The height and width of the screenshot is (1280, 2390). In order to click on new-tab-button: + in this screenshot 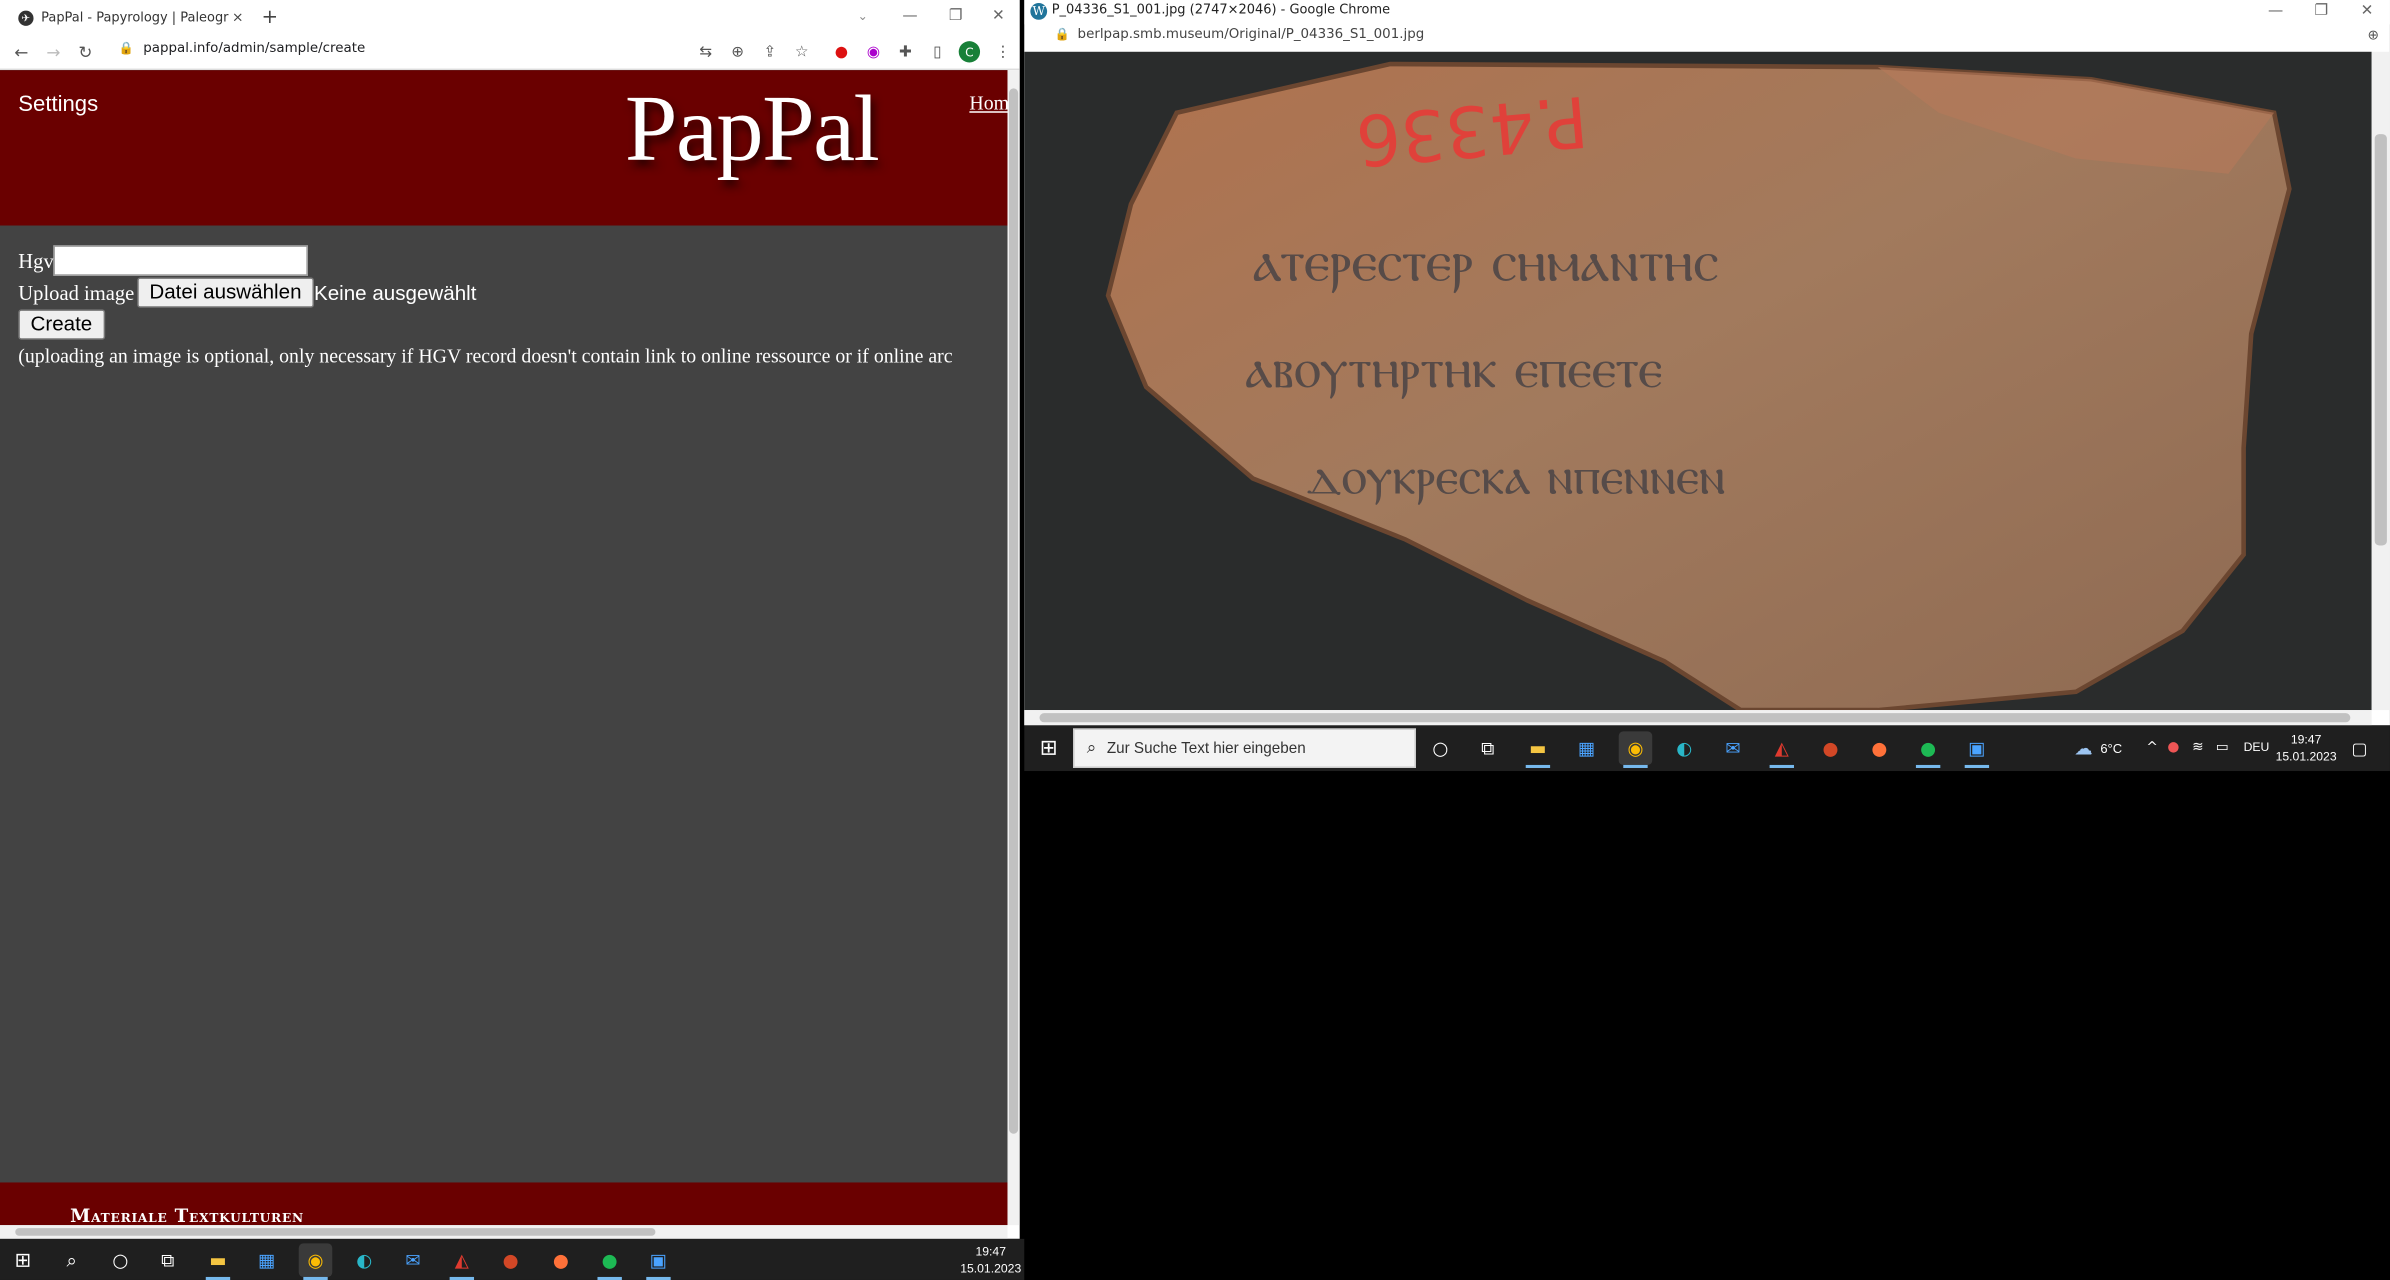, I will do `click(269, 17)`.